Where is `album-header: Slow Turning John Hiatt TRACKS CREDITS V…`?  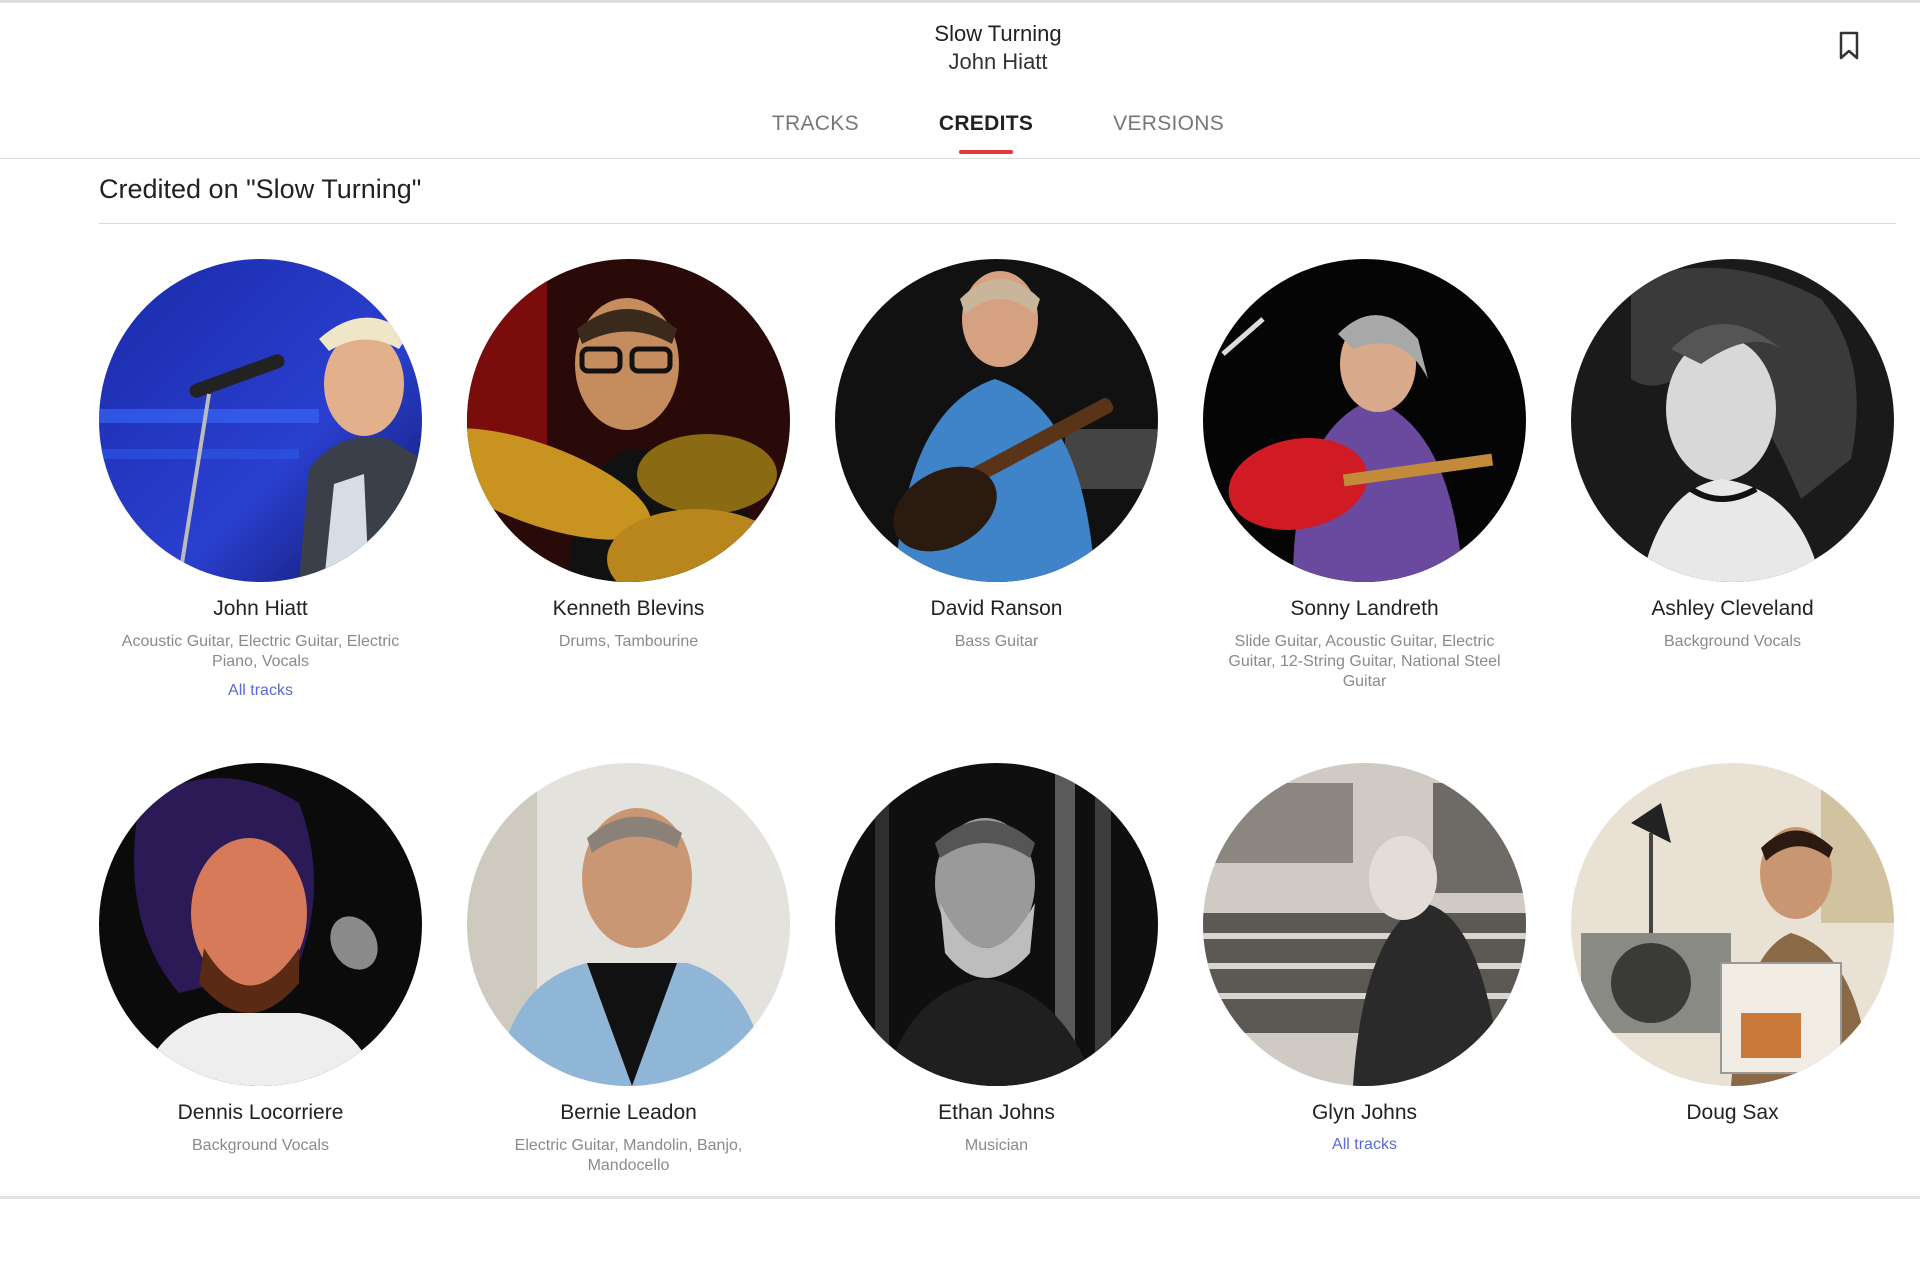
album-header: Slow Turning John Hiatt TRACKS CREDITS V… is located at coordinates (960, 79).